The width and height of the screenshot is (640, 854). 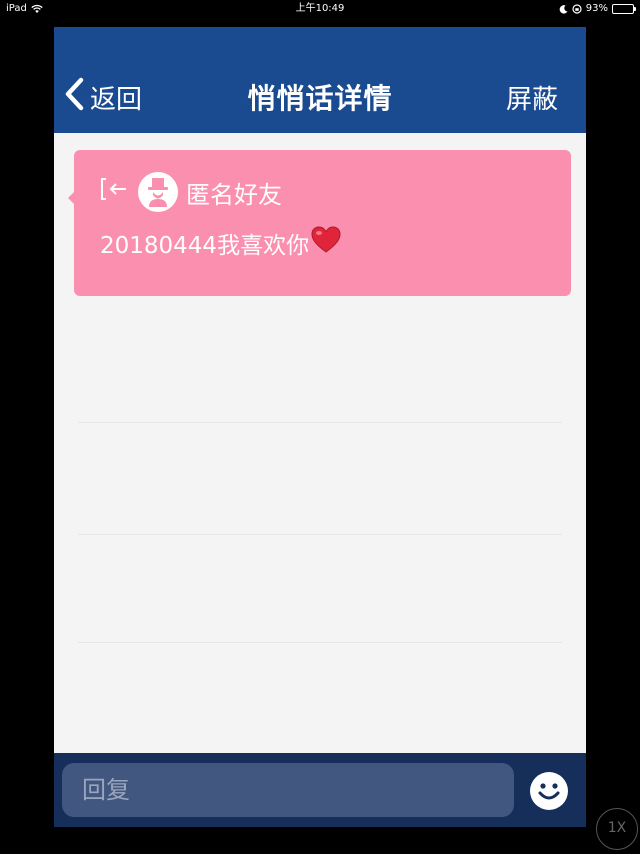 What do you see at coordinates (288, 790) in the screenshot?
I see `reply-input` at bounding box center [288, 790].